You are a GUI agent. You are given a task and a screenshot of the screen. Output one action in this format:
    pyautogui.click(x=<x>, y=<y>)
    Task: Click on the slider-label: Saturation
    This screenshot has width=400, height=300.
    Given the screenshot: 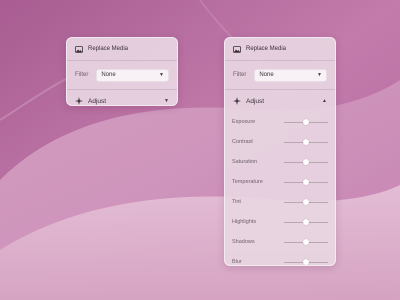 What is the action you would take?
    pyautogui.click(x=245, y=162)
    